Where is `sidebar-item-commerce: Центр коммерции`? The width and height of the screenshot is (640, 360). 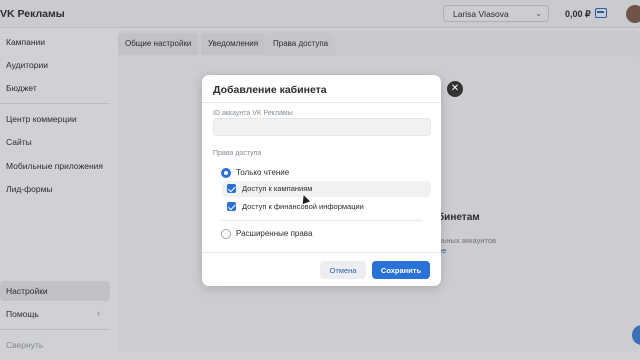 sidebar-item-commerce: Центр коммерции is located at coordinates (55, 119).